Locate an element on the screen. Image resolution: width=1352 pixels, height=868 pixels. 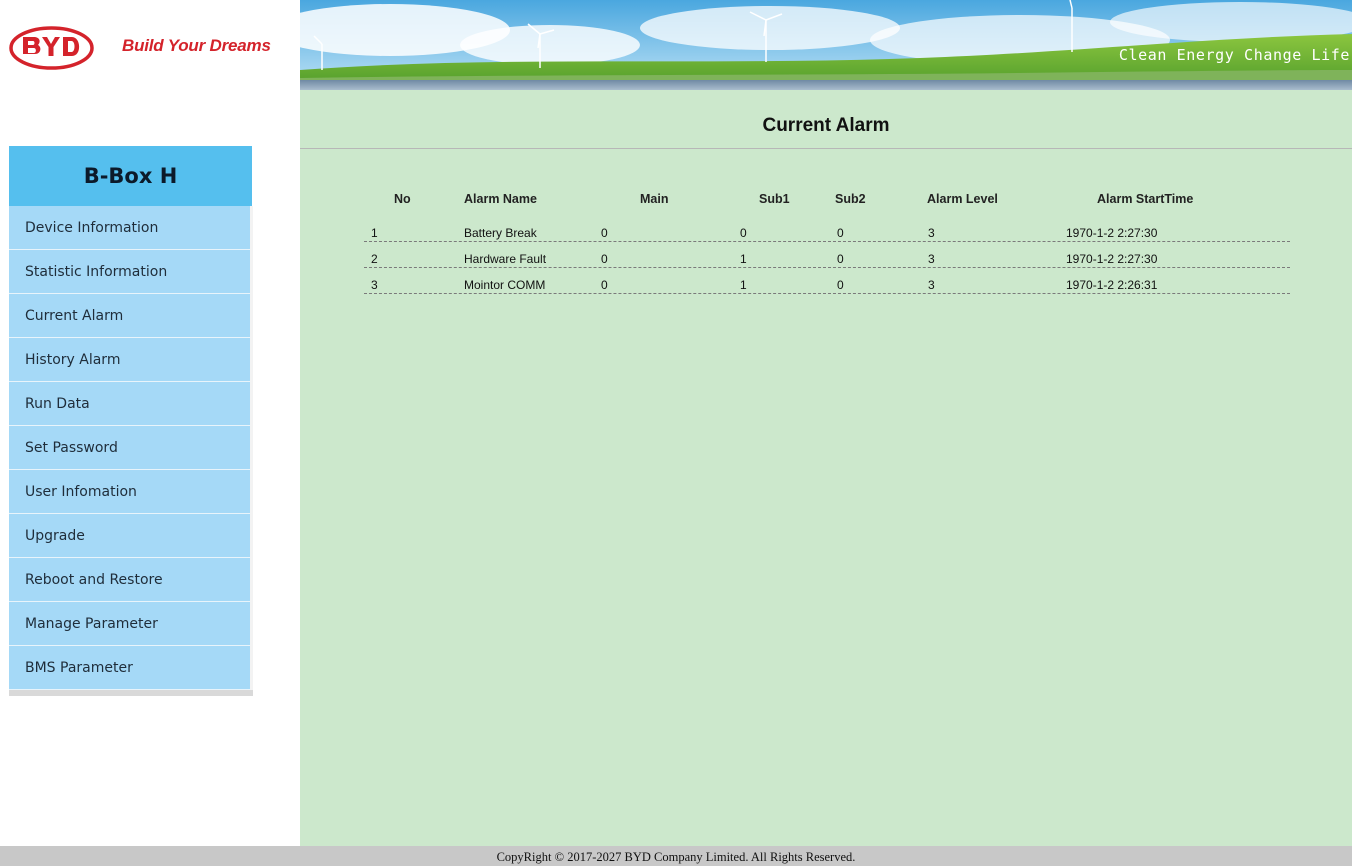
sidebar-item-upgrade: Upgrade is located at coordinates (129, 536).